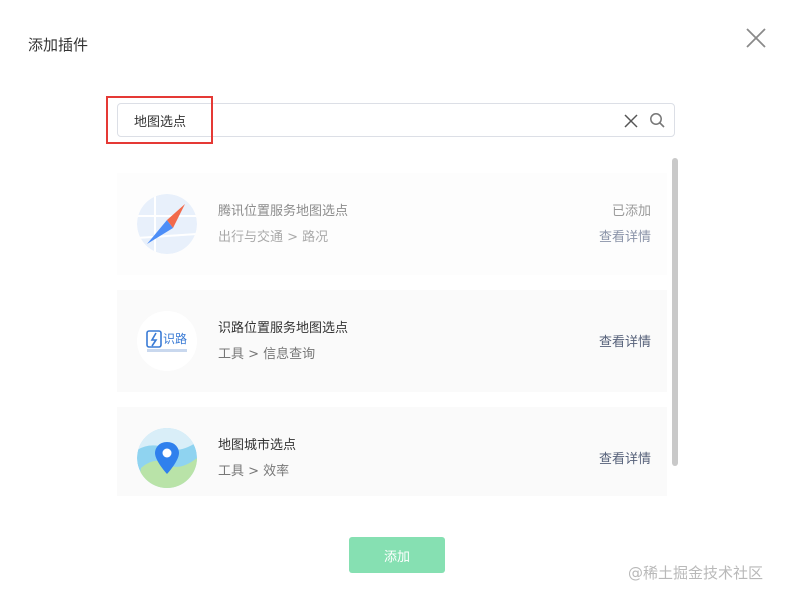 The width and height of the screenshot is (796, 600). What do you see at coordinates (392, 341) in the screenshot?
I see `plugin-card-shilu-map-picker: 识路 识路位置服务地图选点 工具 > 信息查询 查看详情` at bounding box center [392, 341].